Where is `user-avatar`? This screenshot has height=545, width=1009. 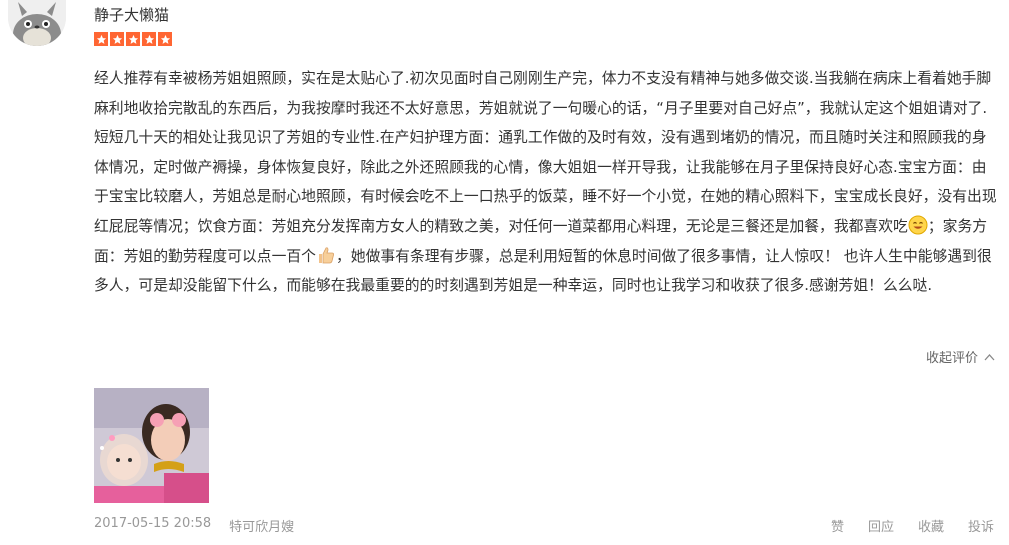
user-avatar is located at coordinates (37, 23).